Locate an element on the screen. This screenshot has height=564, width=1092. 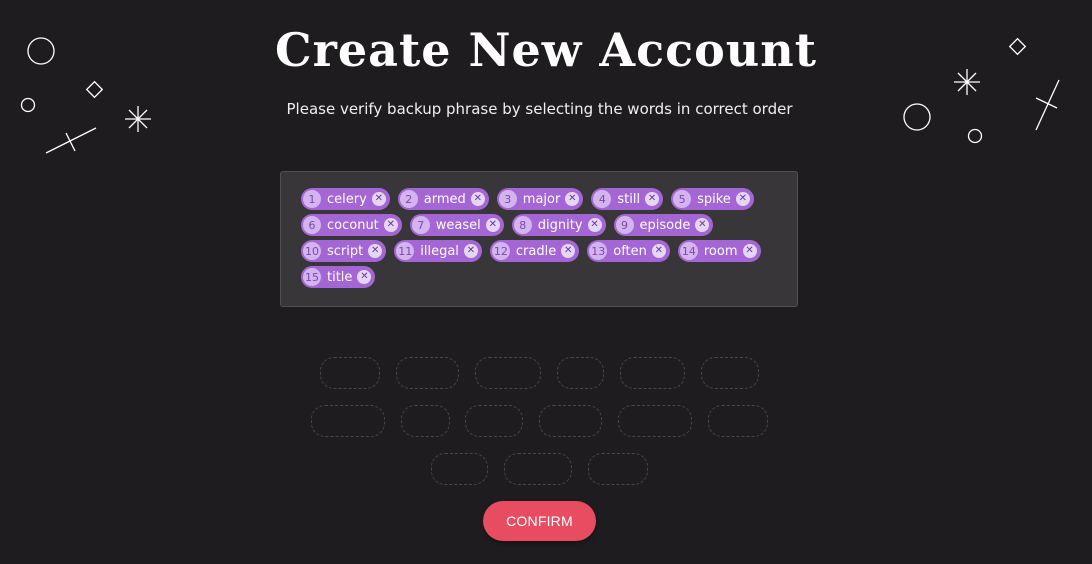
selected-word-chip: 7 weasel ✕ is located at coordinates (456, 225).